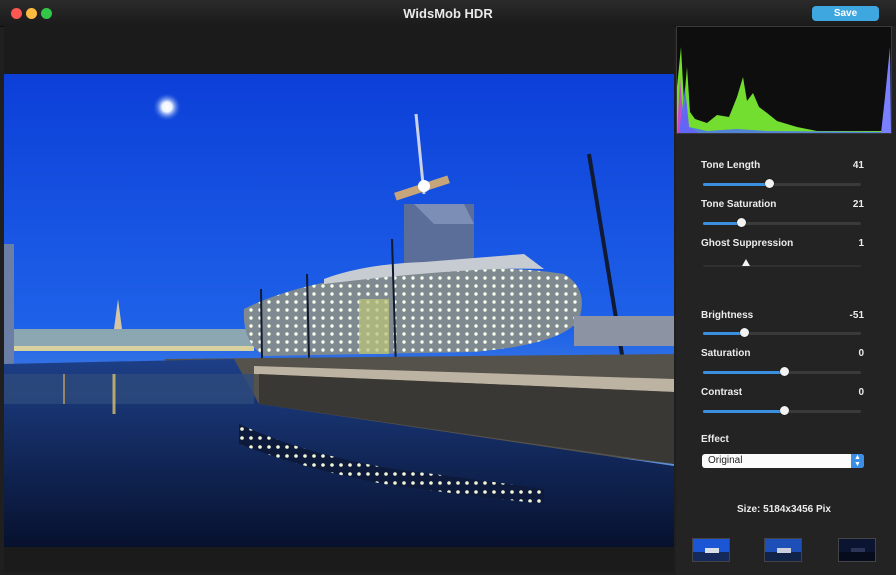  What do you see at coordinates (861, 392) in the screenshot?
I see `contrast-value: 0` at bounding box center [861, 392].